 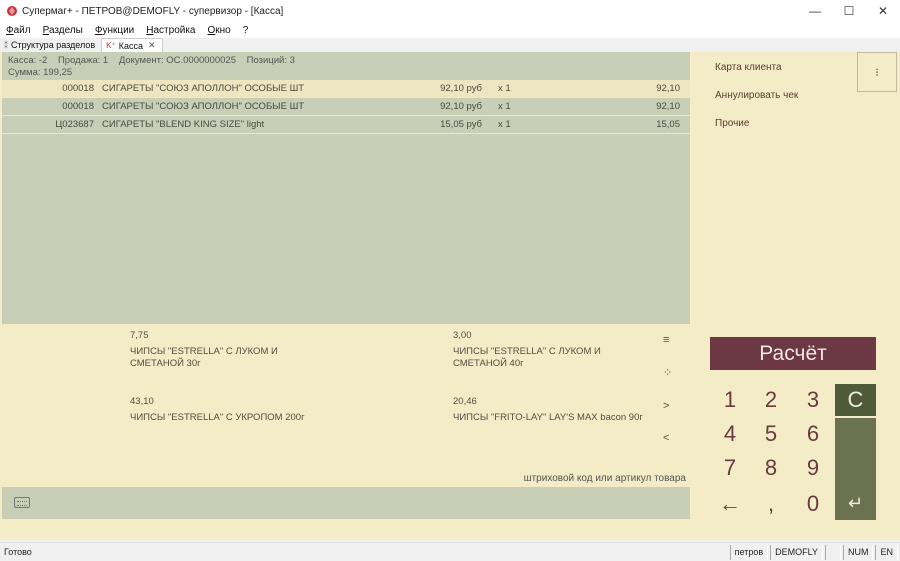 What do you see at coordinates (849, 11) in the screenshot?
I see `maximize-button: ☐` at bounding box center [849, 11].